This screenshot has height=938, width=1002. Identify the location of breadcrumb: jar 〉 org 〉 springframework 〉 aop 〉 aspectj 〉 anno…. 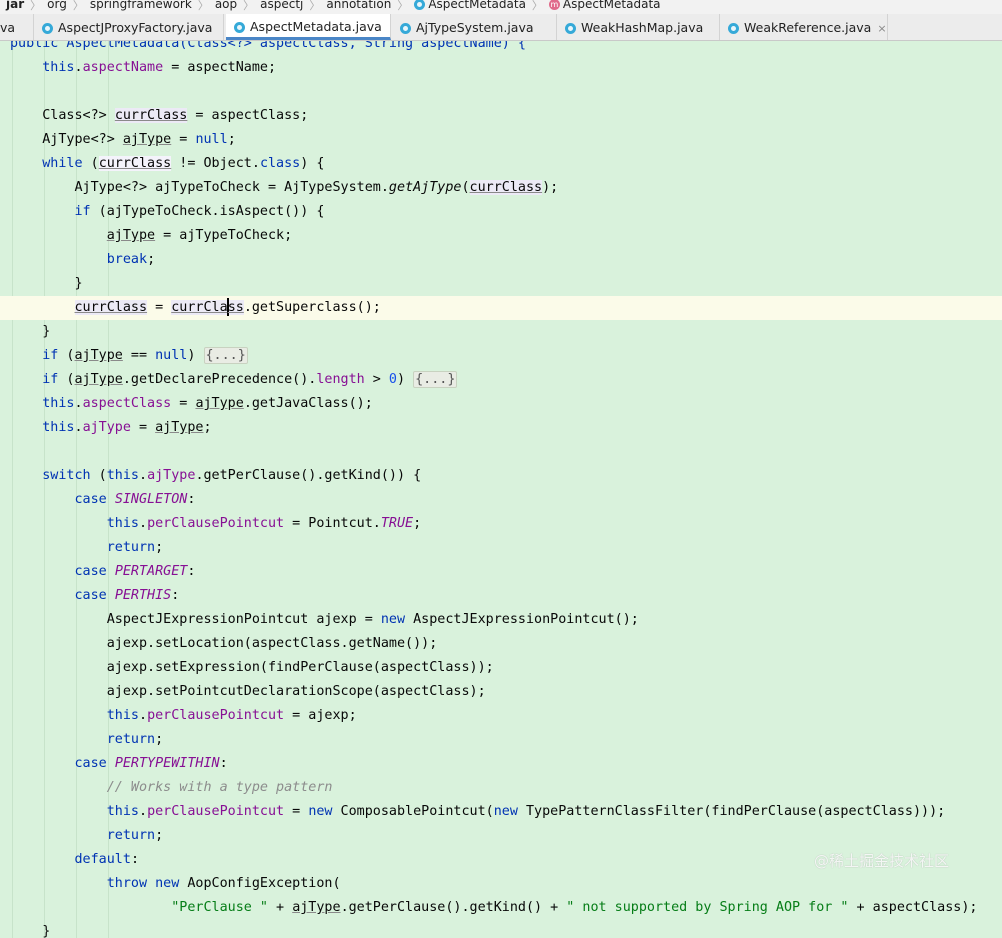
(501, 7).